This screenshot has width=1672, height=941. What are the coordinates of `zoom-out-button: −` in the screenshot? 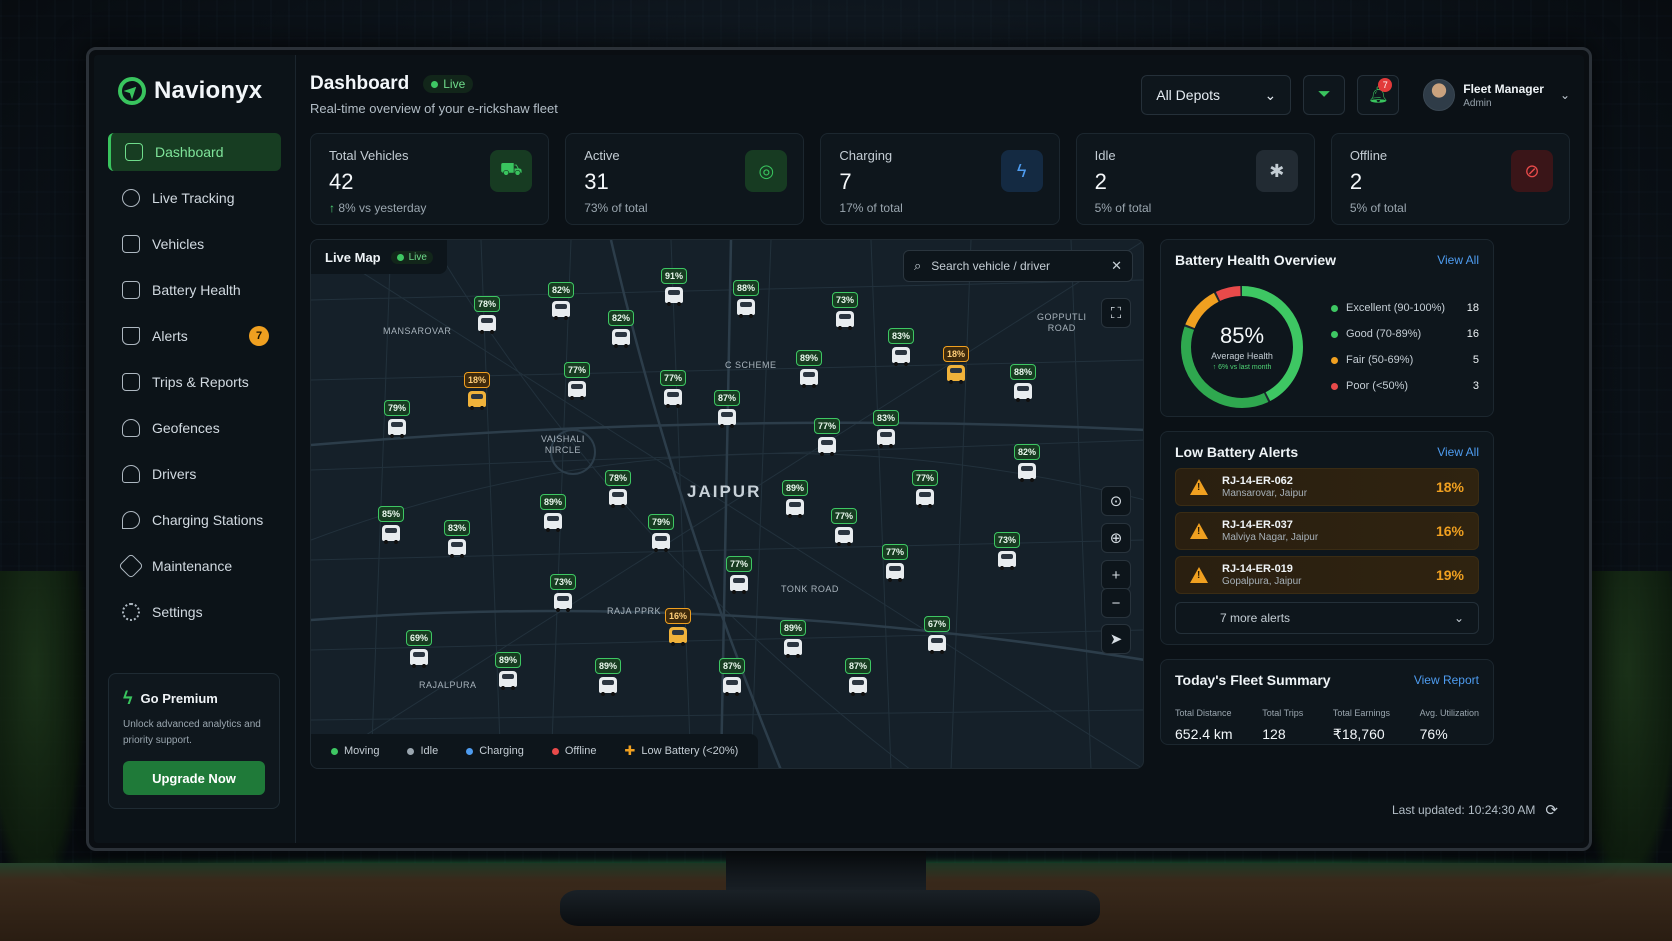 It's located at (1116, 603).